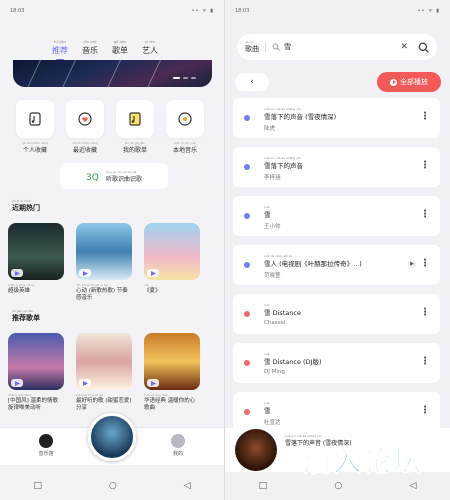 This screenshot has width=450, height=500. What do you see at coordinates (112, 73) in the screenshot?
I see `banner-carousel` at bounding box center [112, 73].